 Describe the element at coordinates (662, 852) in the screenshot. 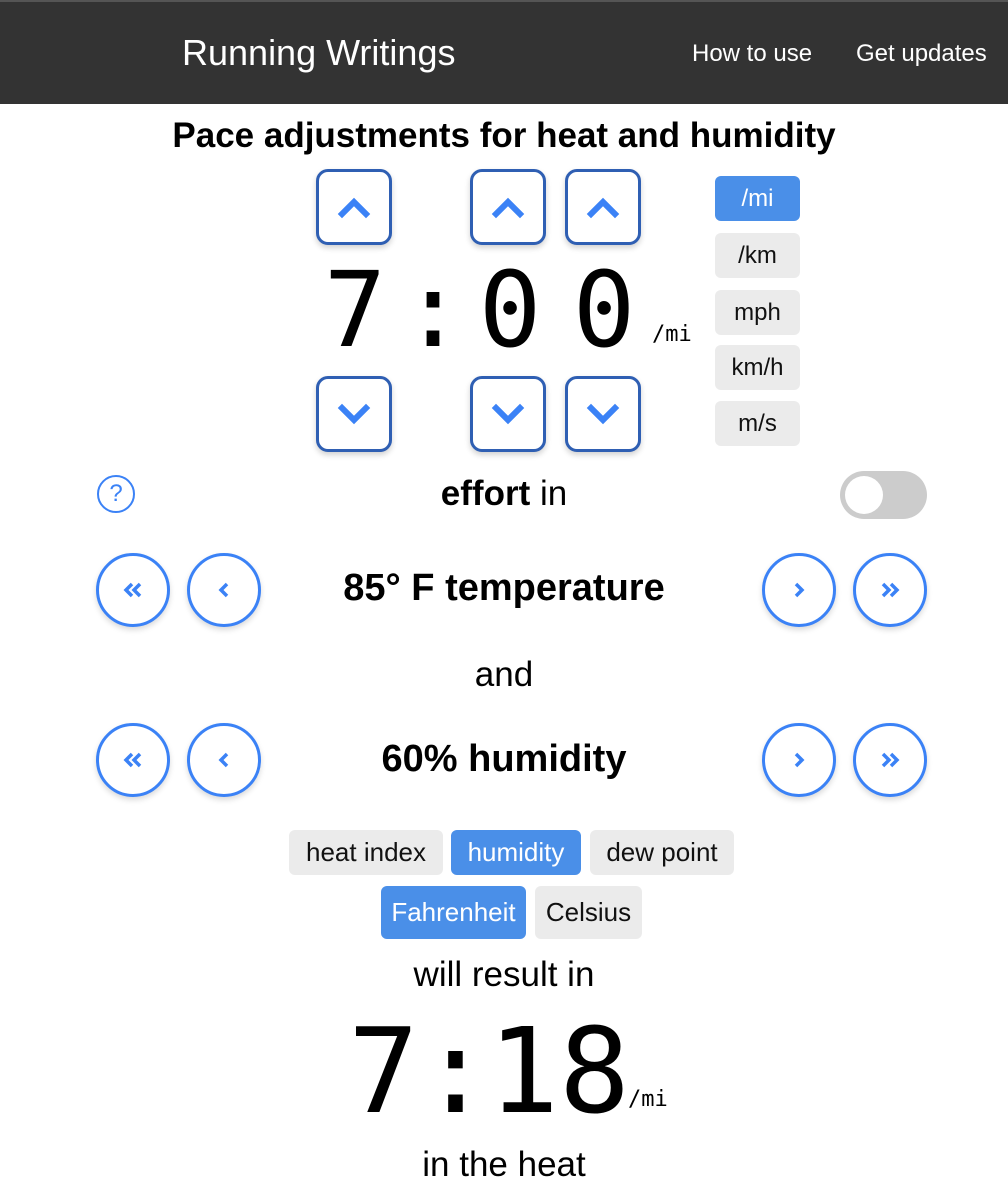

I see `mode-dew-point-button: dew point` at that location.